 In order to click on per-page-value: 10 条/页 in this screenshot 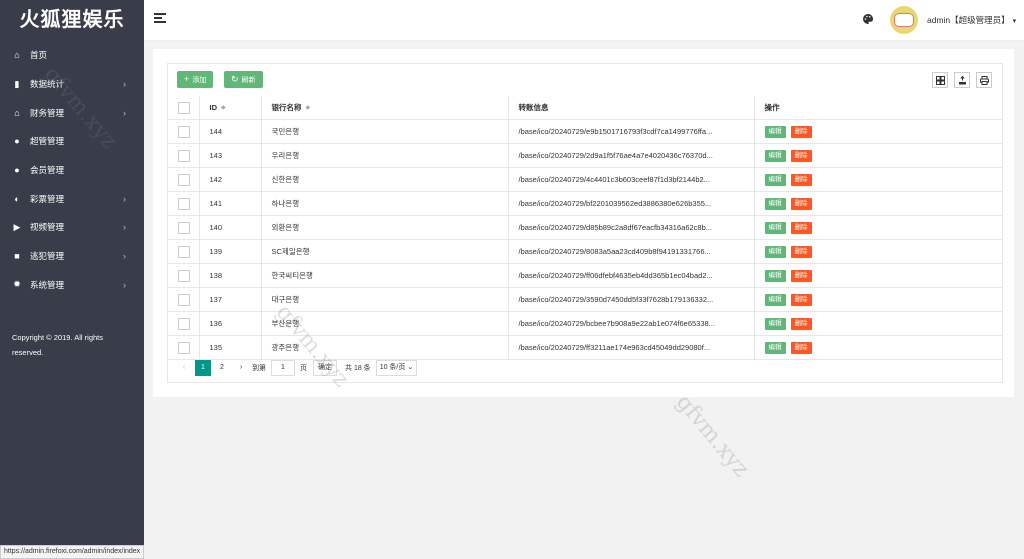, I will do `click(392, 367)`.